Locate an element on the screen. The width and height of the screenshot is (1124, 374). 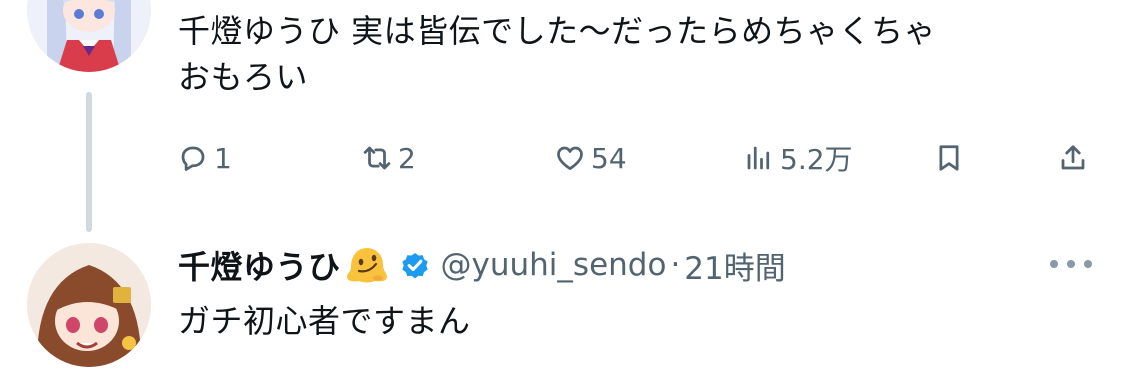
reply-icon is located at coordinates (193, 158).